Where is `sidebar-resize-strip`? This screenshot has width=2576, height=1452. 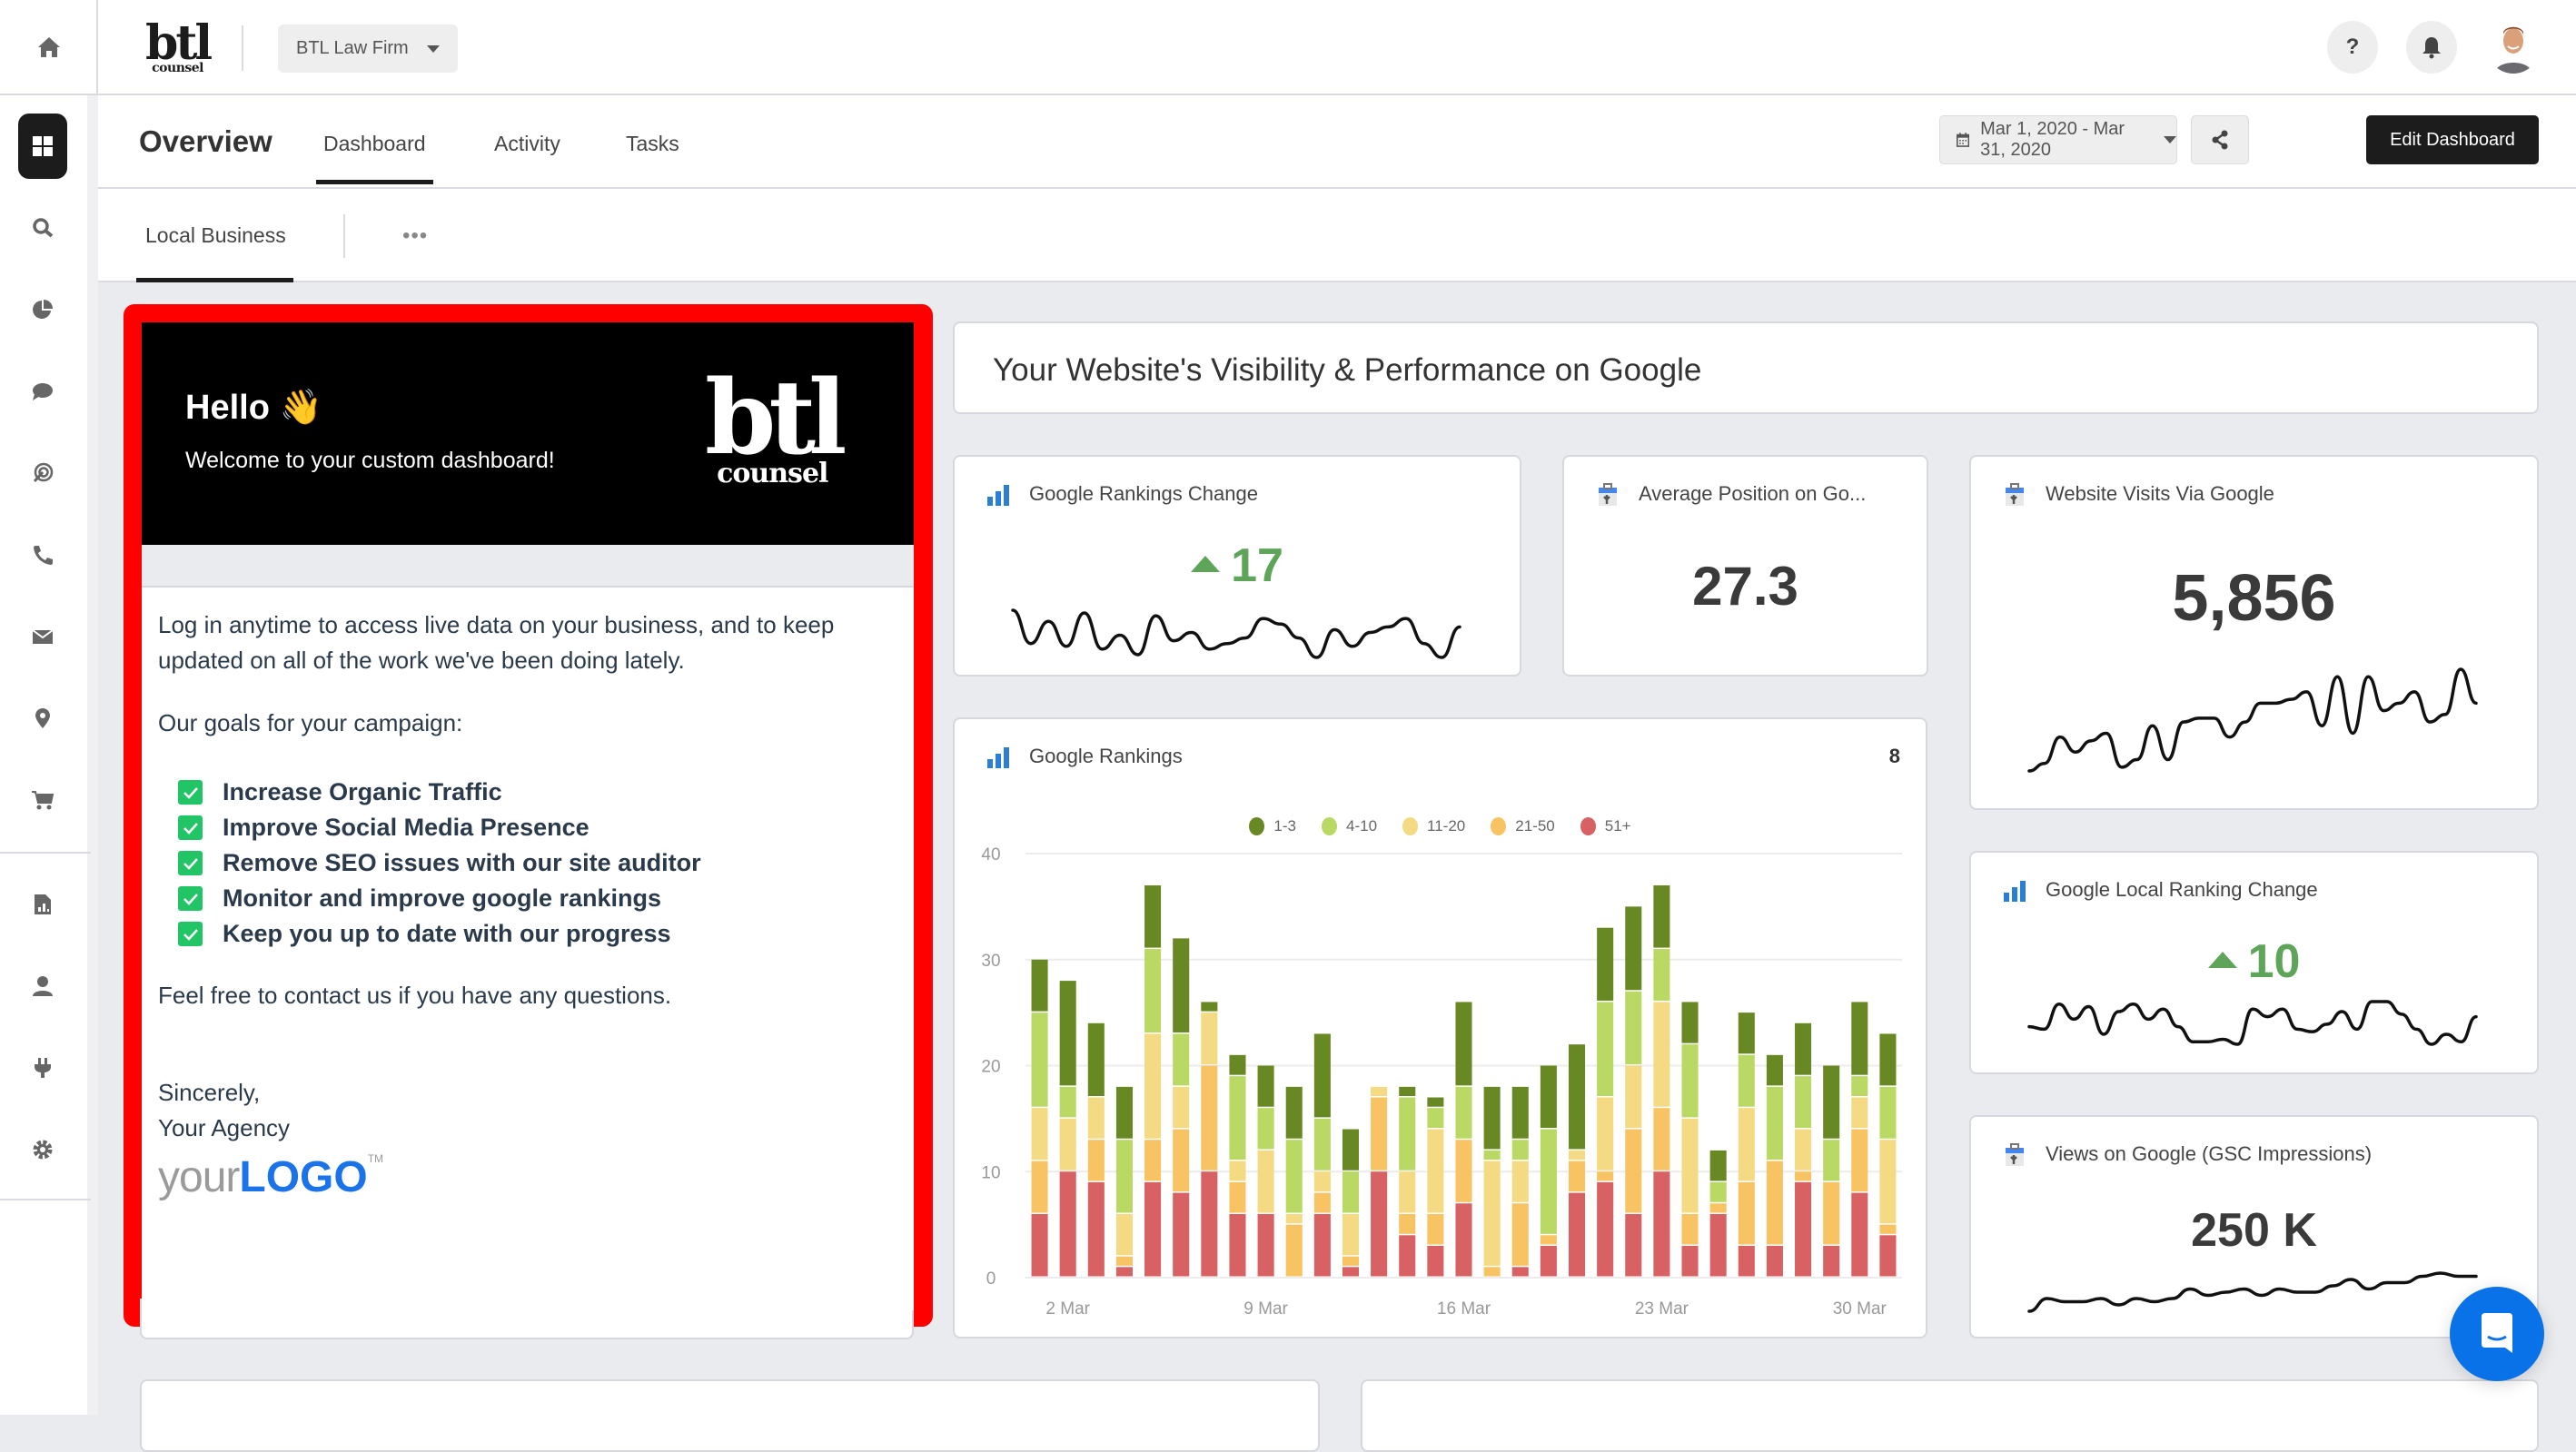
sidebar-resize-strip is located at coordinates (92, 755).